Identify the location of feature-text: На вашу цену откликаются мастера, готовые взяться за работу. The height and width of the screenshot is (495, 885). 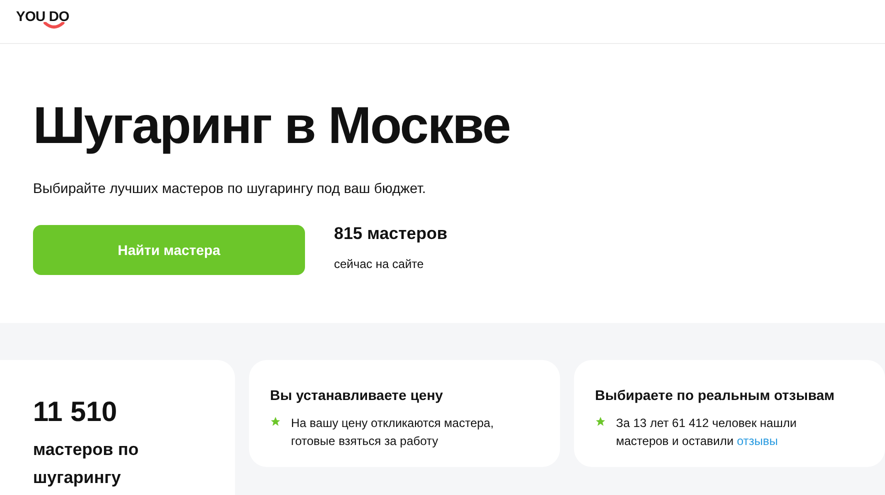
(393, 432).